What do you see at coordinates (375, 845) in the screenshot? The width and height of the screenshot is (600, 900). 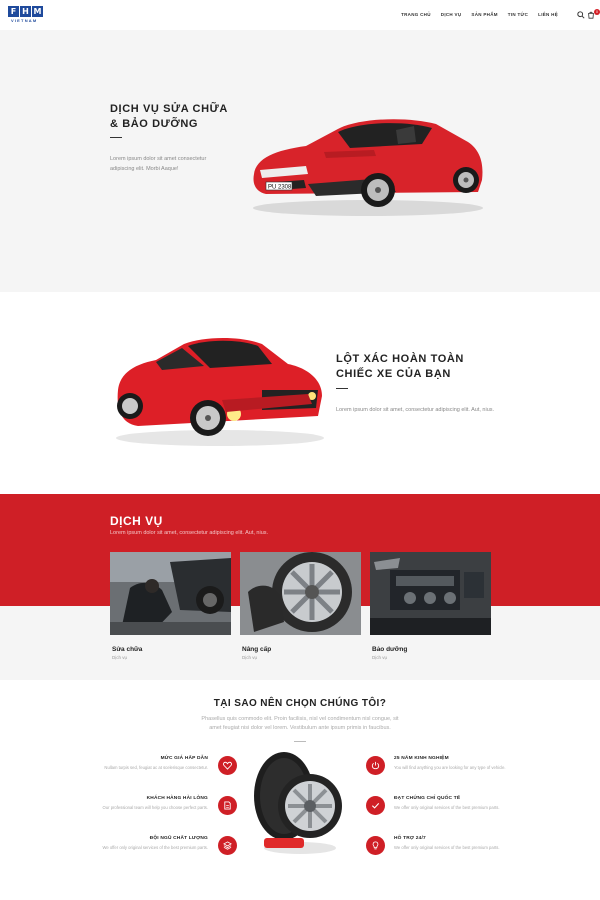 I see `bulb-icon` at bounding box center [375, 845].